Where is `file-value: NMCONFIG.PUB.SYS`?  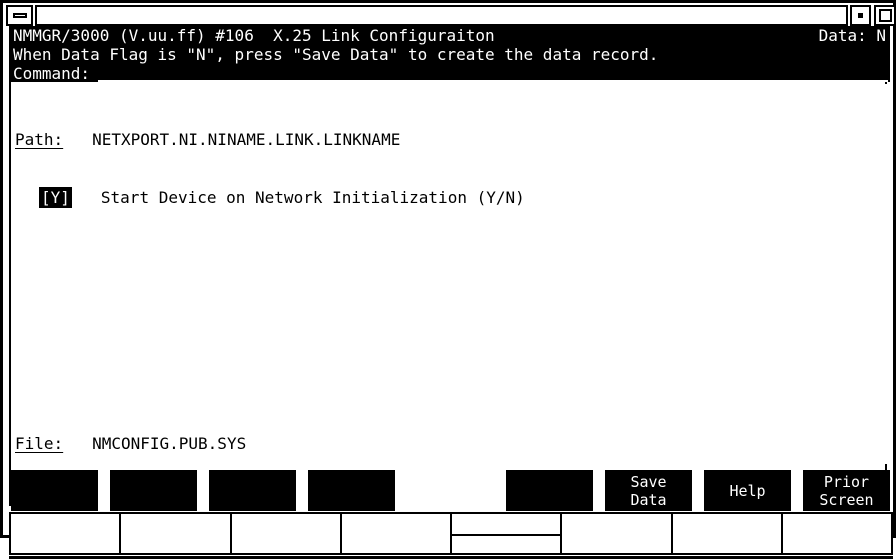 file-value: NMCONFIG.PUB.SYS is located at coordinates (169, 443).